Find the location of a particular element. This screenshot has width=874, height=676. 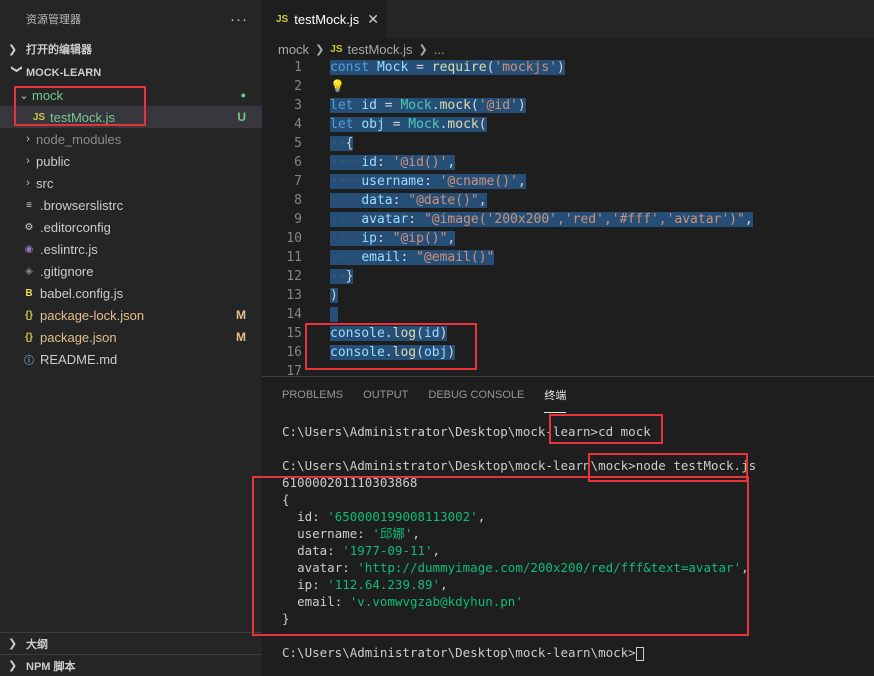

tree-item-readme: ⓘ README.md is located at coordinates (131, 359).